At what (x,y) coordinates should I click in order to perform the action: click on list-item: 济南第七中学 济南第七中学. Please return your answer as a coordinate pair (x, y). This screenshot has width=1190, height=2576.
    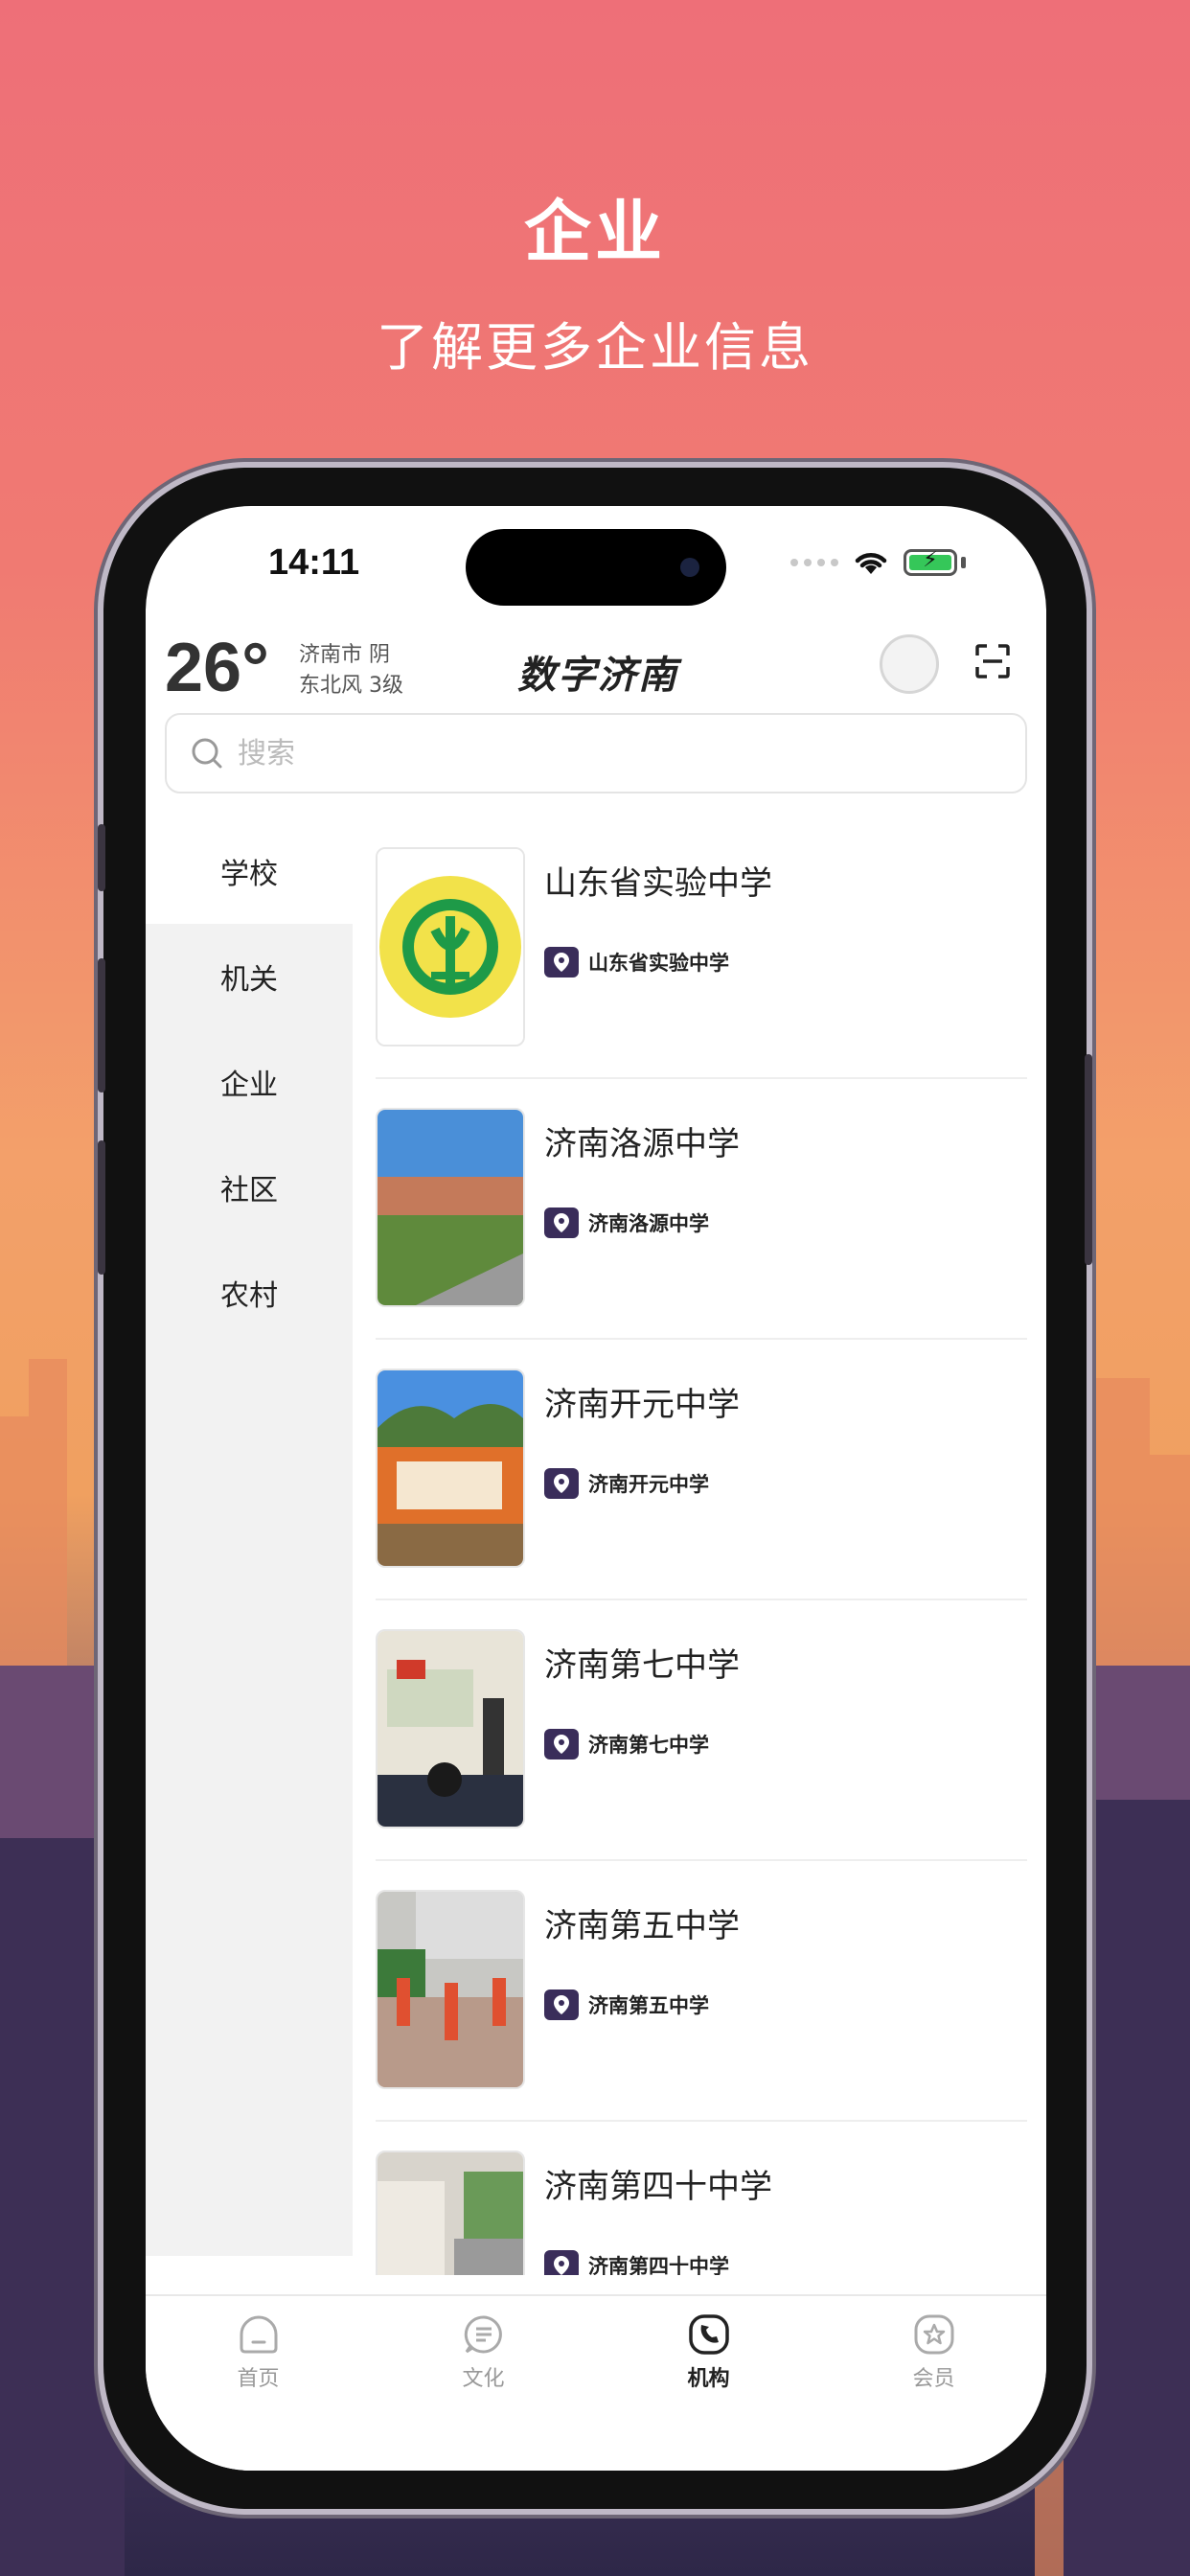
    Looking at the image, I should click on (701, 1730).